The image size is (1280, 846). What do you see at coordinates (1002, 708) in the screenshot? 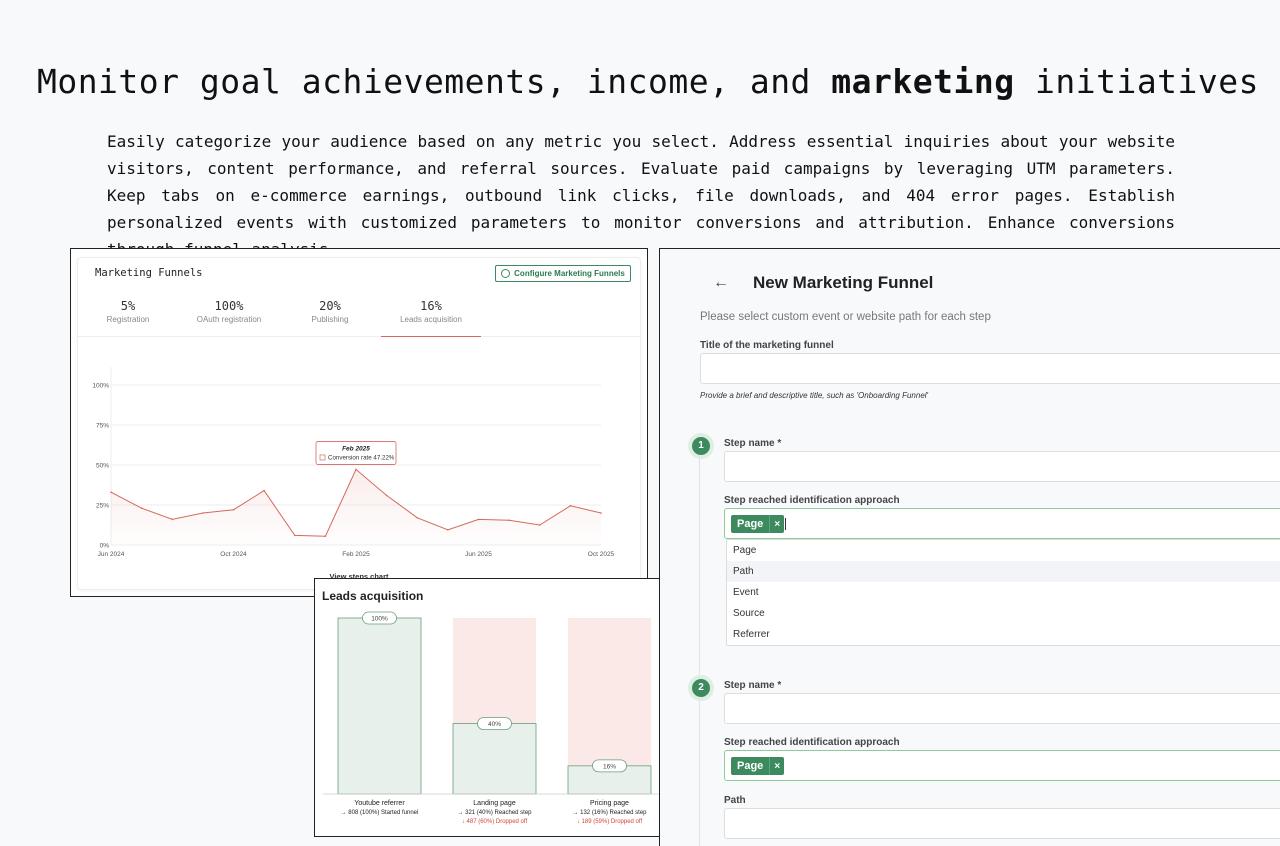
I see `step-2-name-input` at bounding box center [1002, 708].